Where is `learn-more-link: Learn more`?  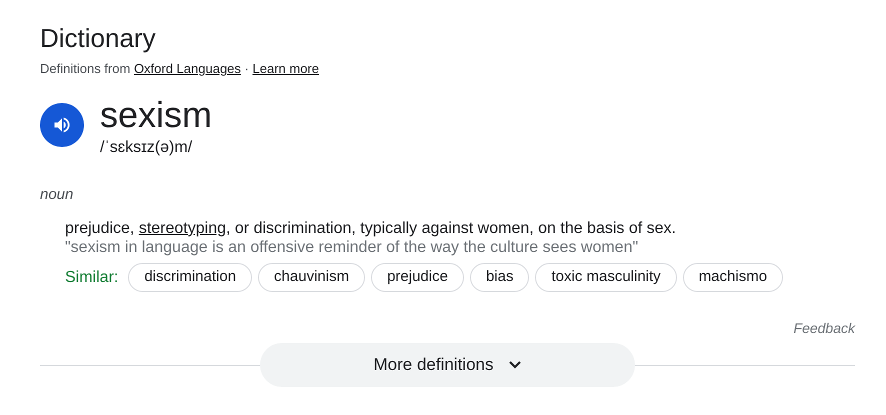 learn-more-link: Learn more is located at coordinates (285, 68).